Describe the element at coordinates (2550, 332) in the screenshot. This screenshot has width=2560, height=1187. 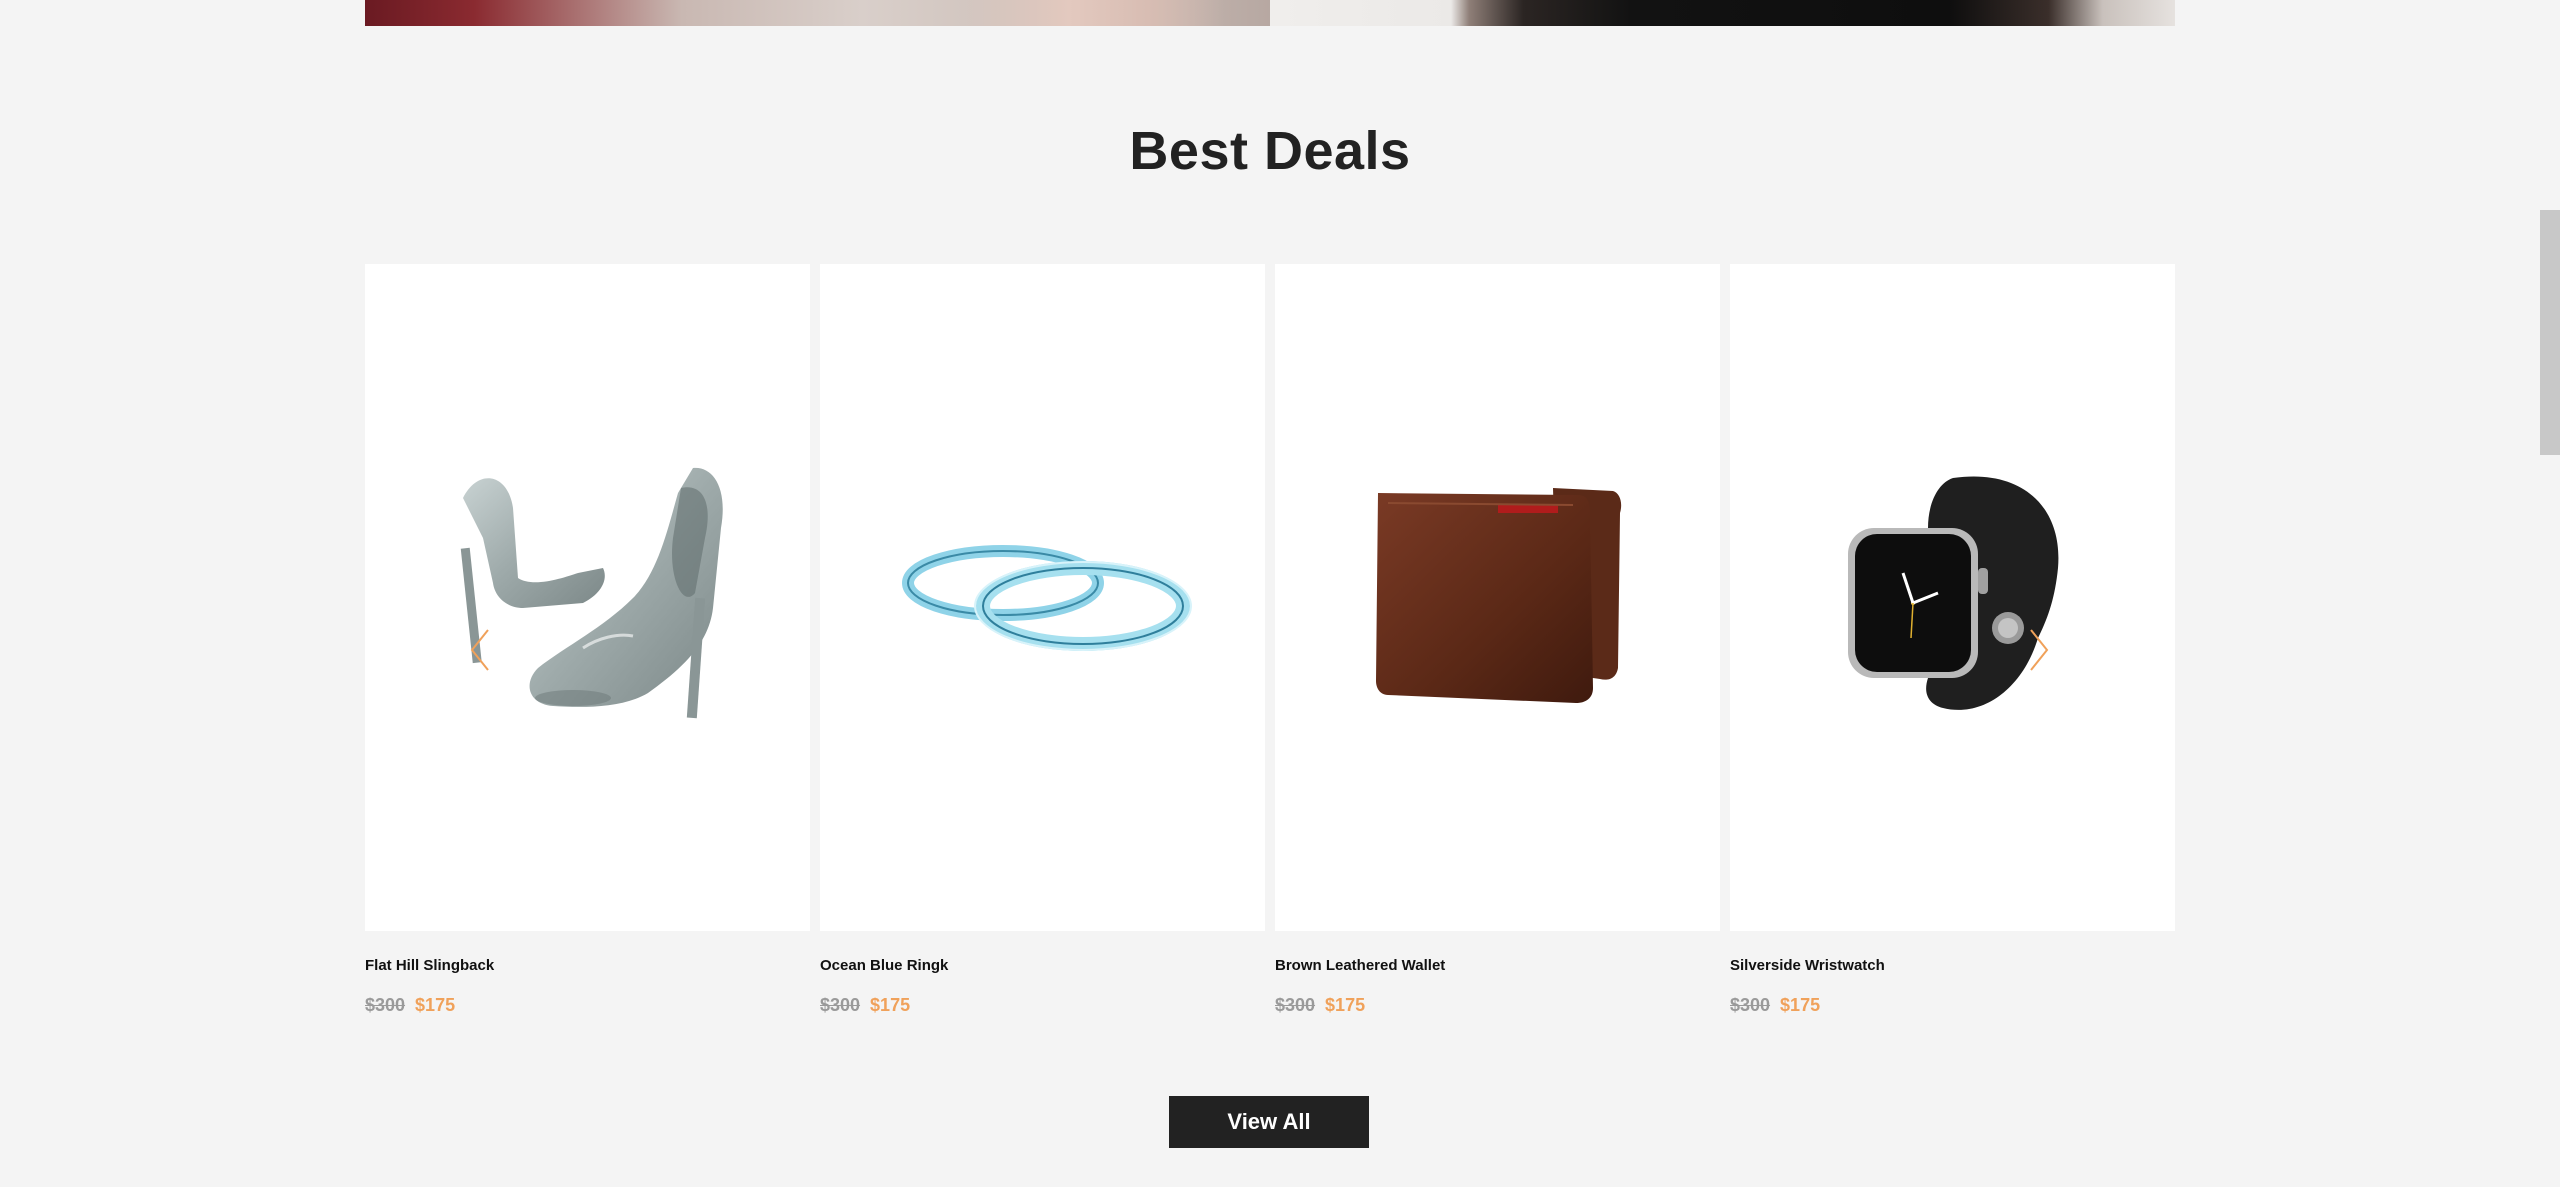
I see `scrollbar-thumb` at that location.